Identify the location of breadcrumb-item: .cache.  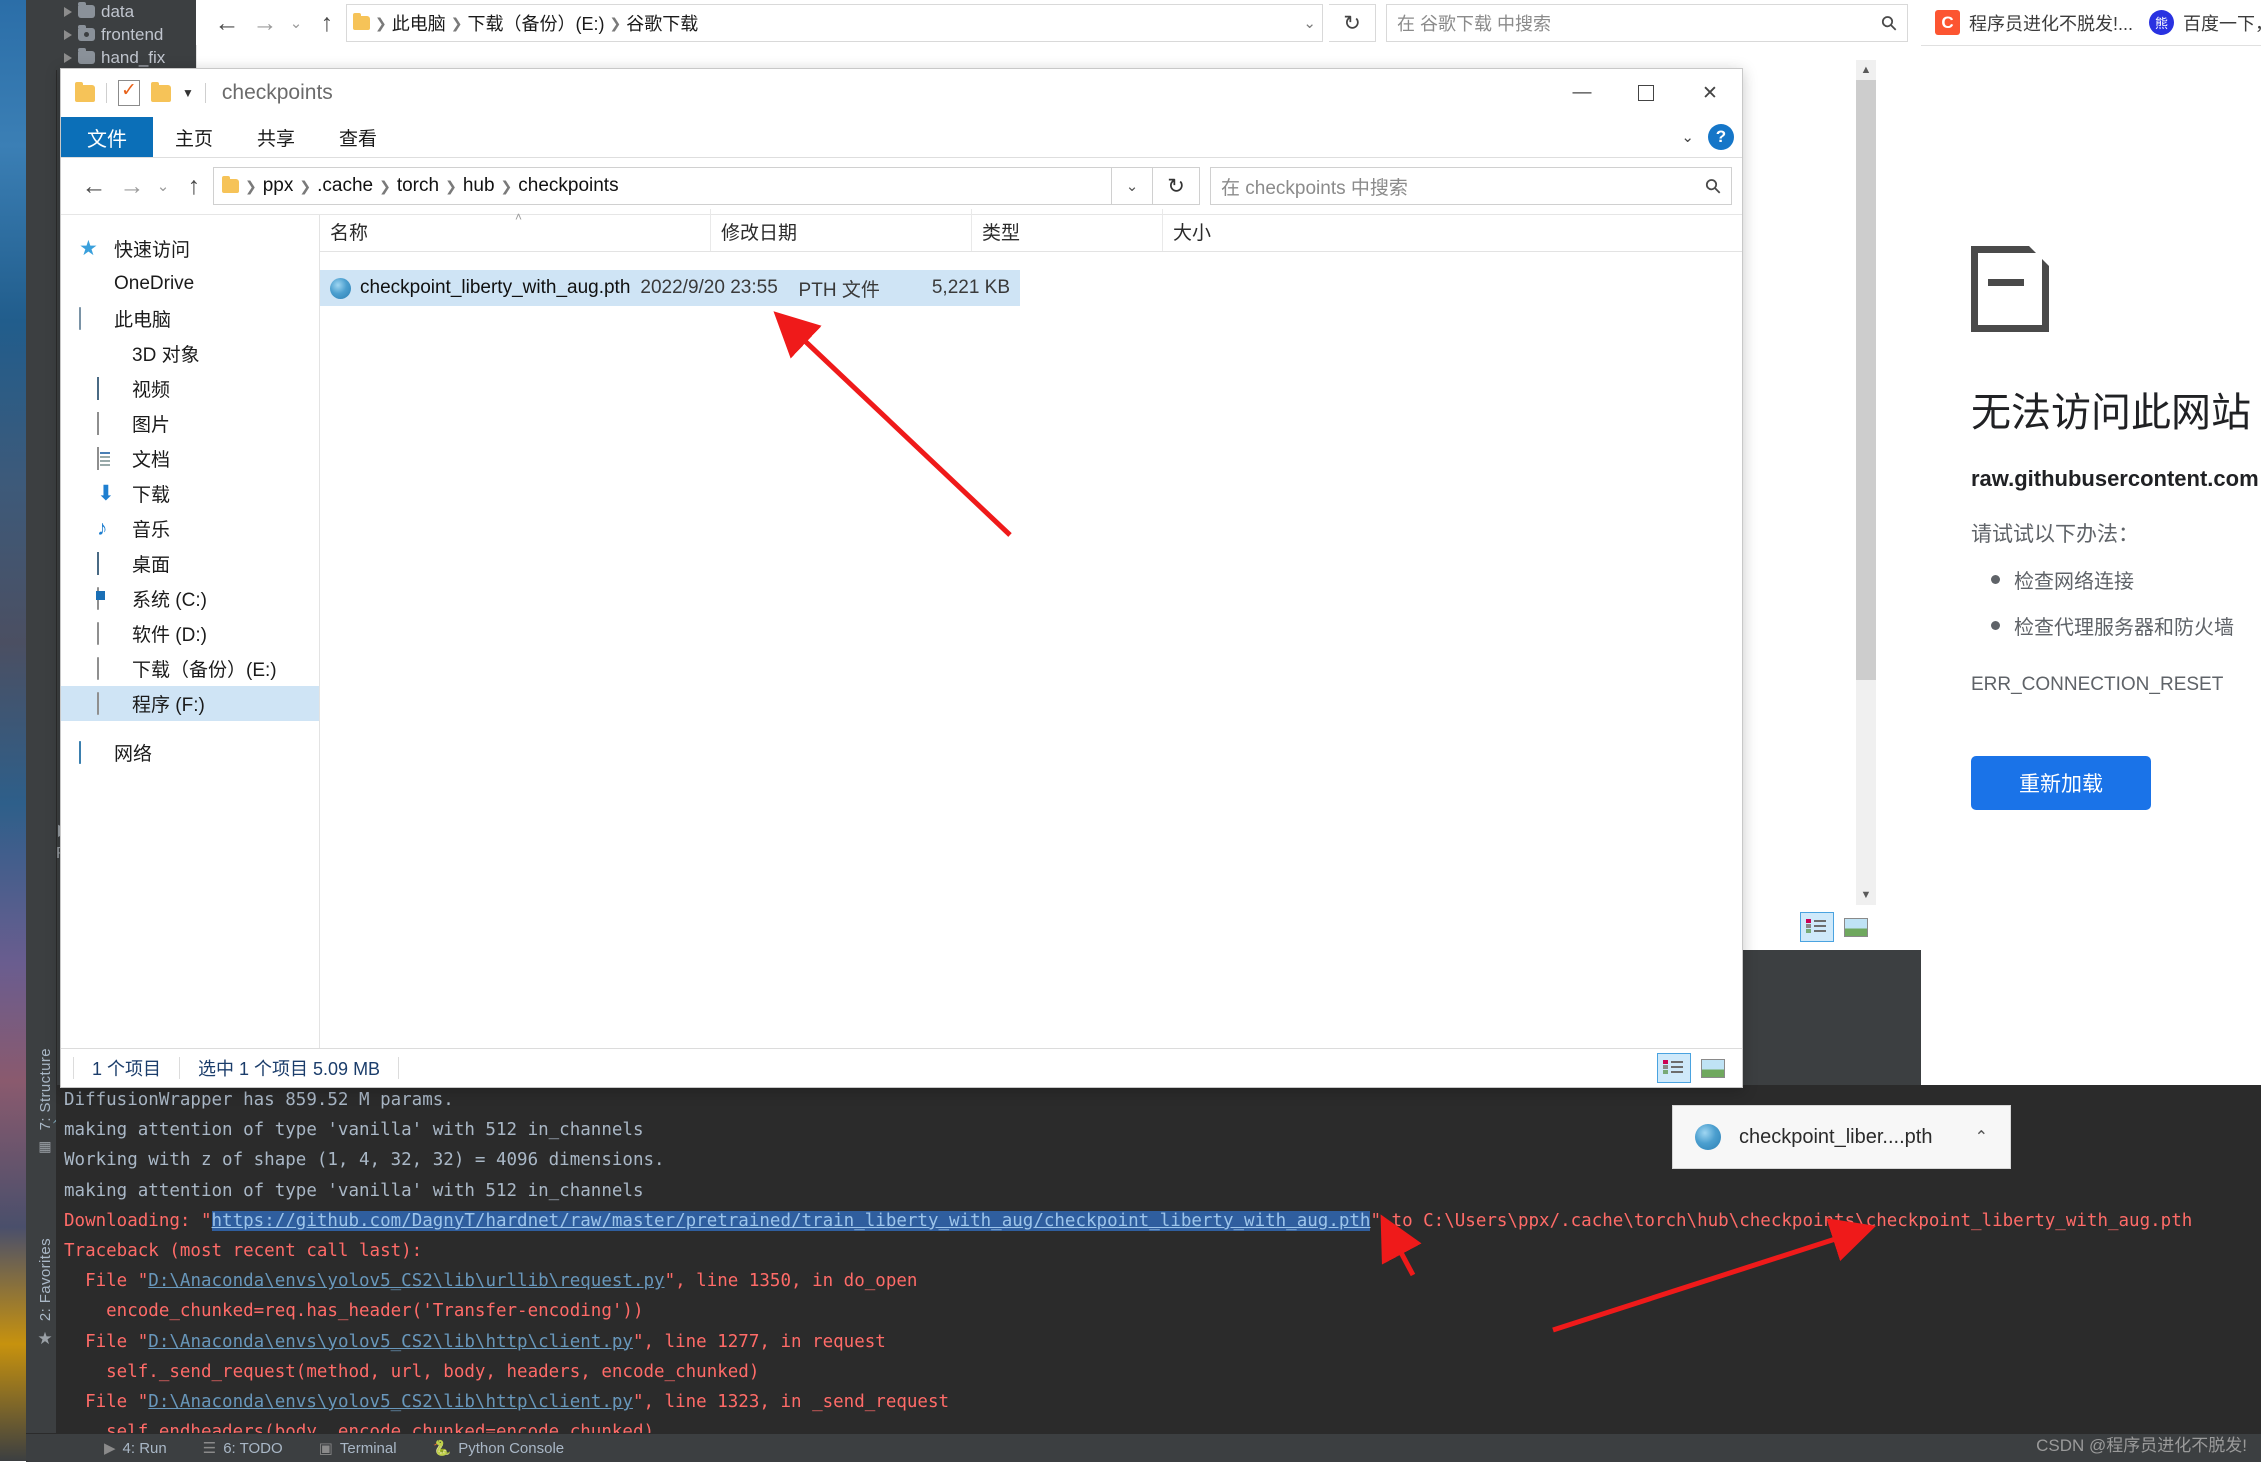
(345, 186).